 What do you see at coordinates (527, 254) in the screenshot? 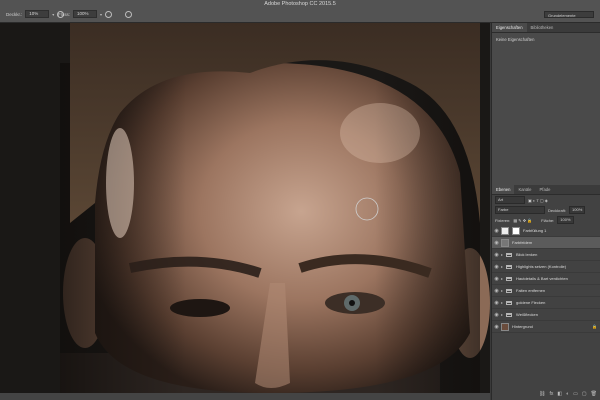
I see `layer-name: Blick lenken` at bounding box center [527, 254].